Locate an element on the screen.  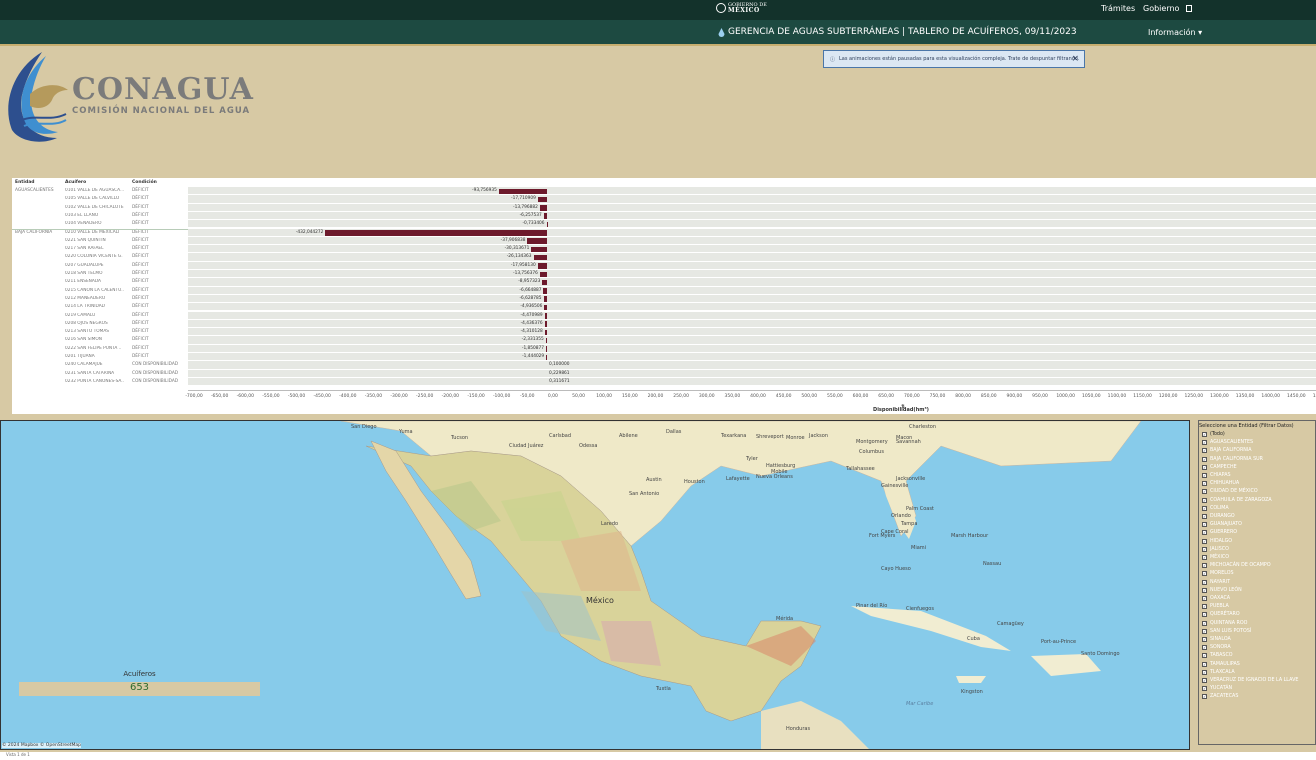
table-row: 0208 OJOS NEGROS DÉFICIT -4,436376 is located at coordinates (664, 324).